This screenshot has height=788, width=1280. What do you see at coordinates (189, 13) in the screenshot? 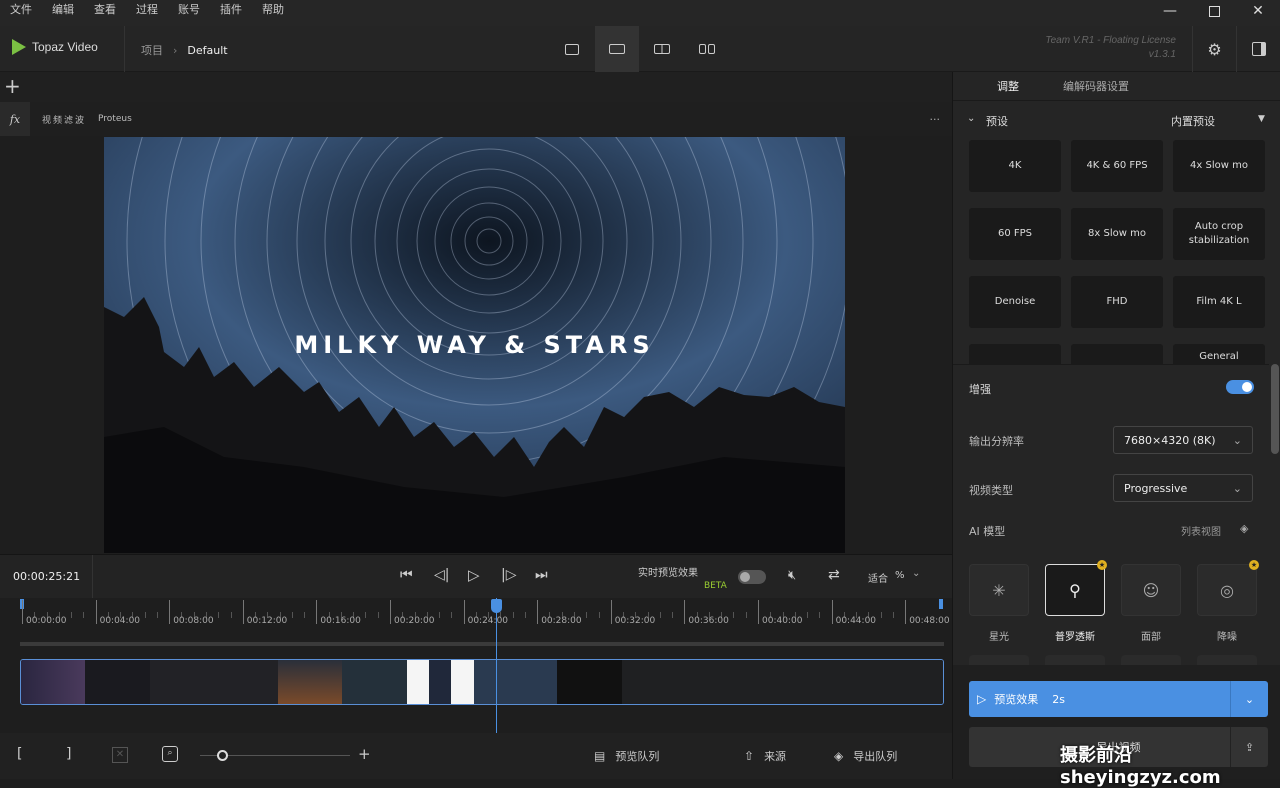
I see `menu-account: 账号` at bounding box center [189, 13].